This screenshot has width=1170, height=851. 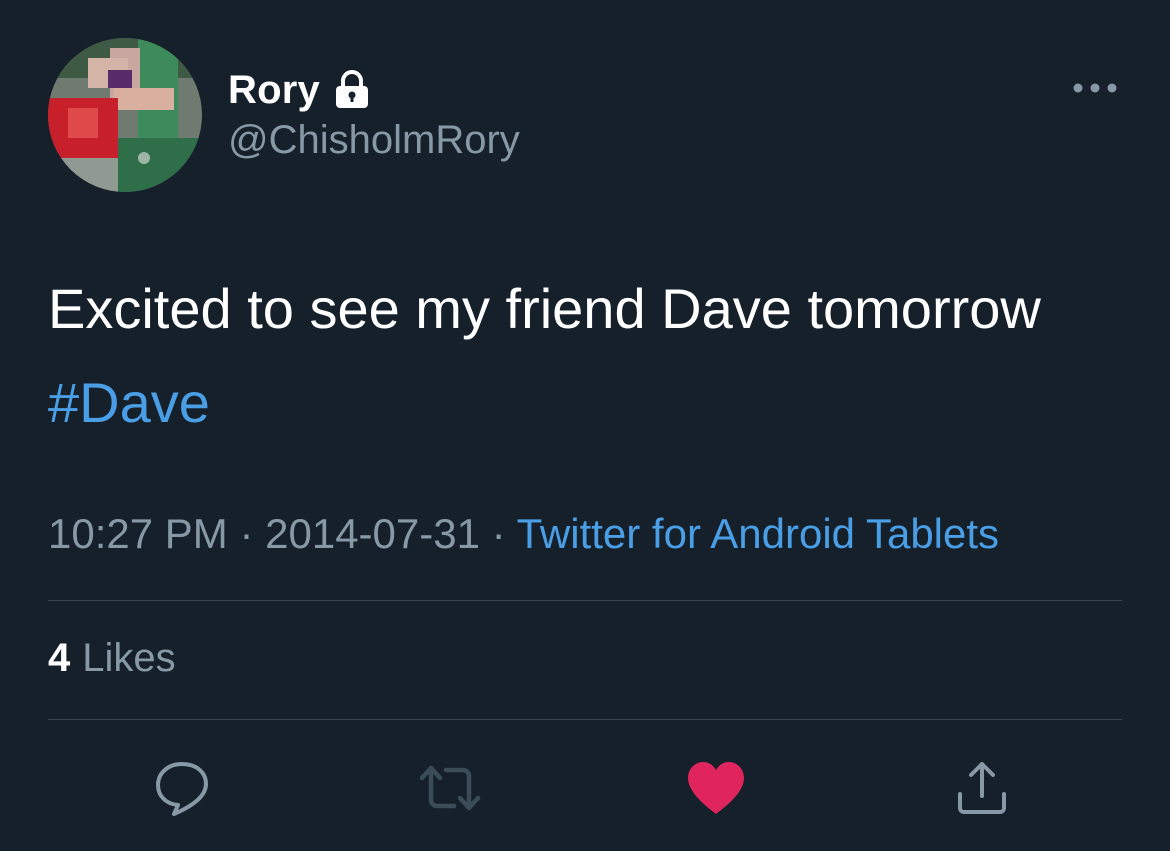 I want to click on name-row: Rory, so click(x=299, y=90).